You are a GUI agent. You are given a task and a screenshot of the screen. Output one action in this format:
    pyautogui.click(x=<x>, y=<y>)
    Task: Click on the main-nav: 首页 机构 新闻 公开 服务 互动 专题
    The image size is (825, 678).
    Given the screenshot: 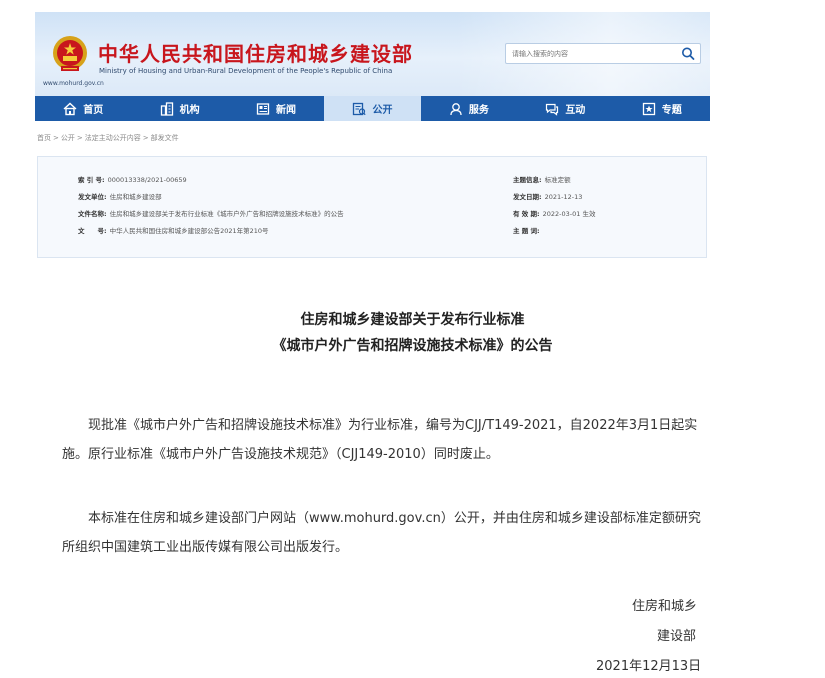 What is the action you would take?
    pyautogui.click(x=372, y=108)
    